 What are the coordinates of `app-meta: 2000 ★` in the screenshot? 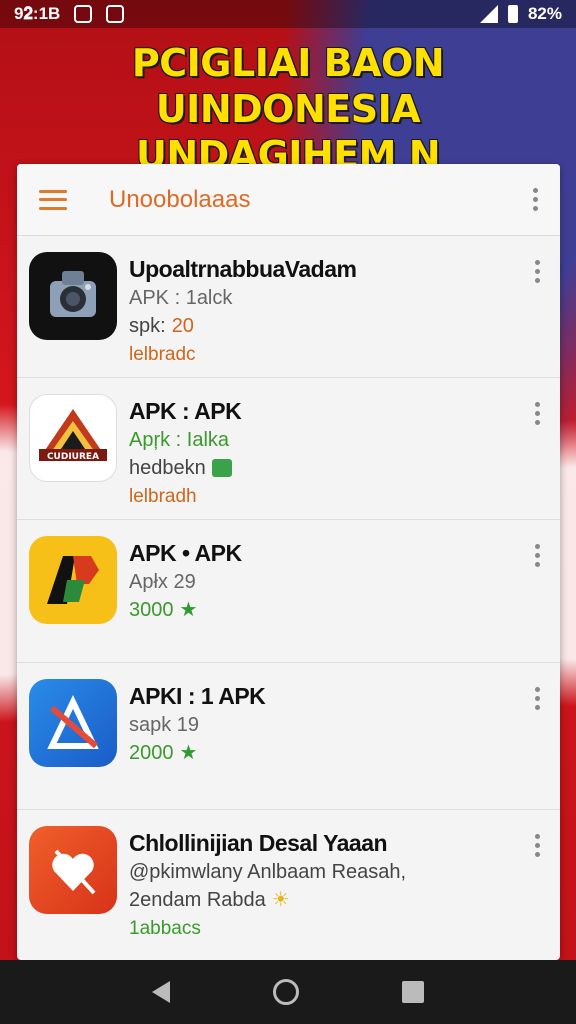 It's located at (197, 753).